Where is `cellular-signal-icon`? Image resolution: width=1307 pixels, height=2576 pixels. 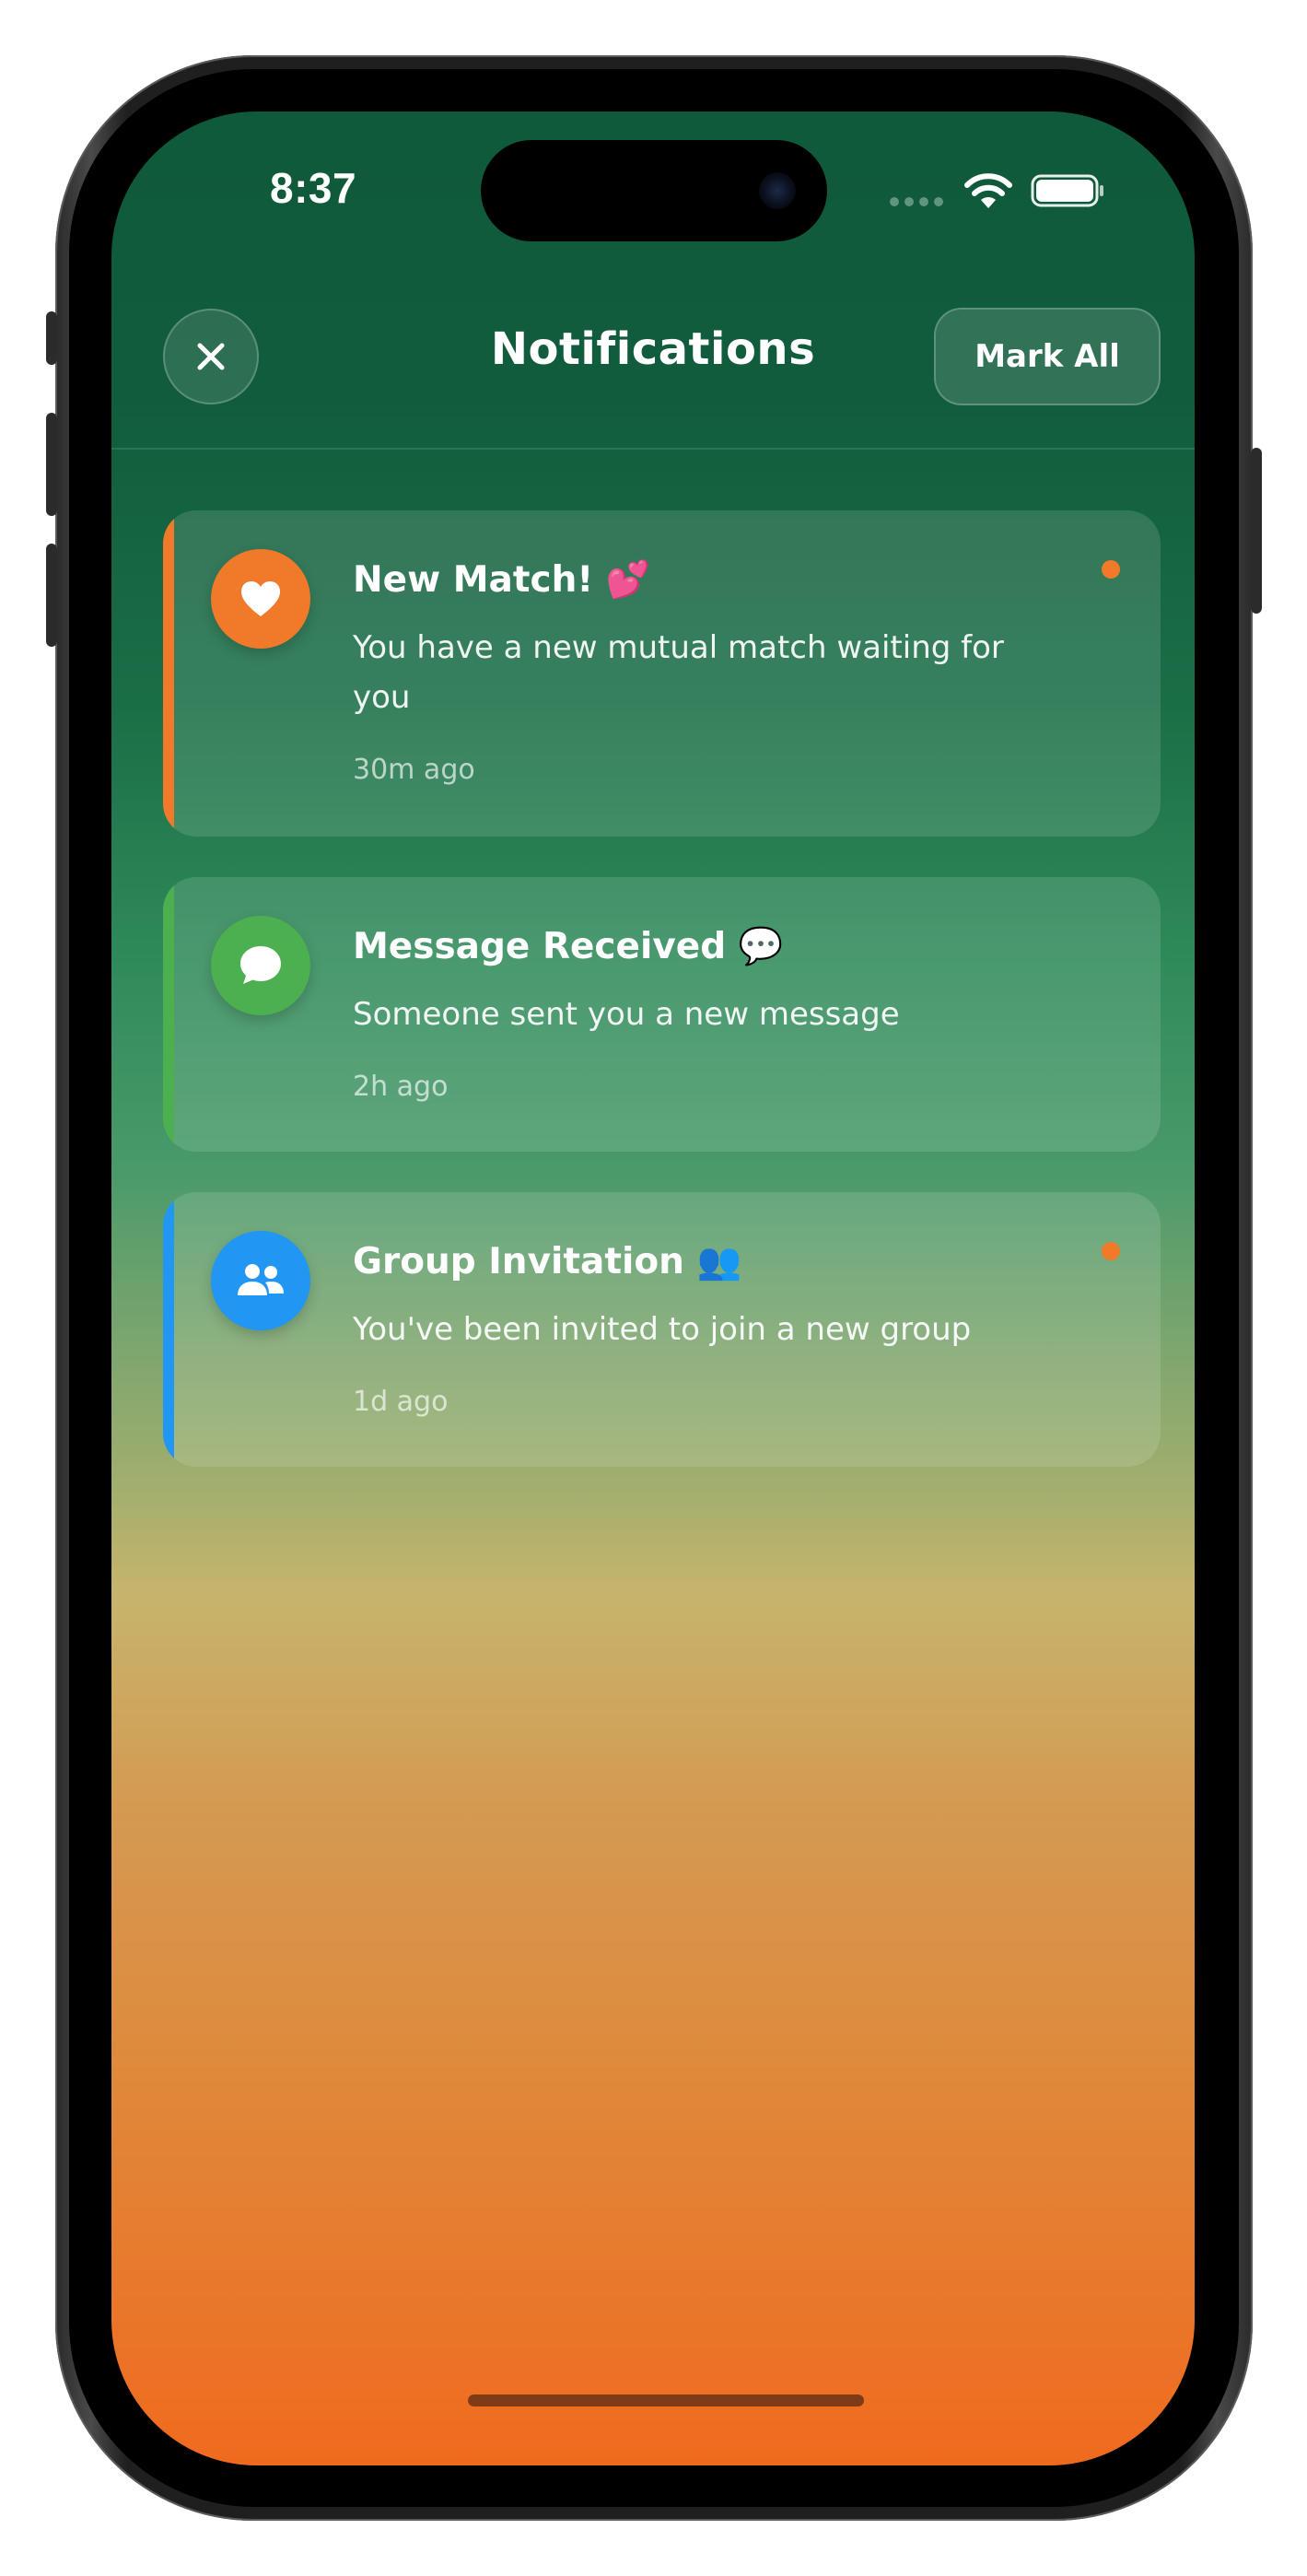 cellular-signal-icon is located at coordinates (917, 201).